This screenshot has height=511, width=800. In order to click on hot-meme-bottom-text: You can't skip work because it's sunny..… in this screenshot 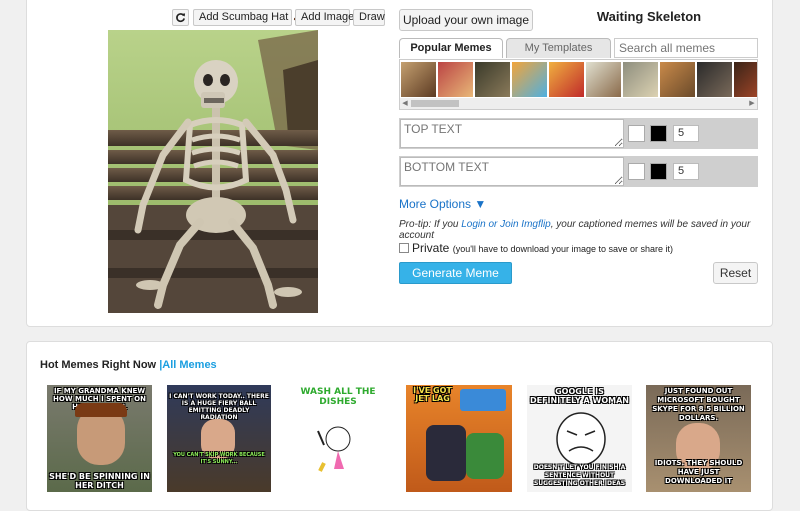, I will do `click(219, 458)`.